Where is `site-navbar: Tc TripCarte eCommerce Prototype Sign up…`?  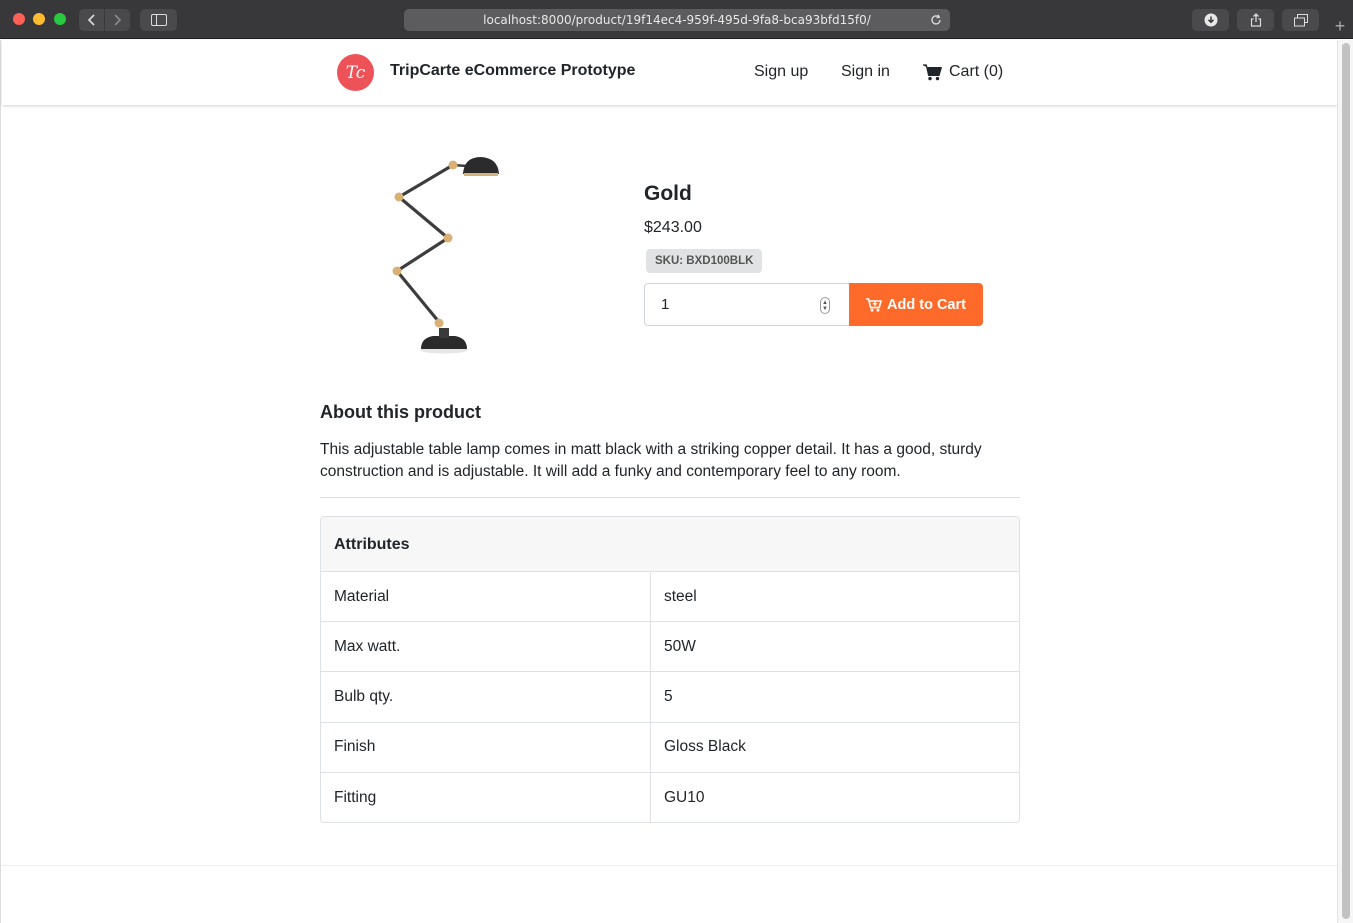
site-navbar: Tc TripCarte eCommerce Prototype Sign up… is located at coordinates (669, 72).